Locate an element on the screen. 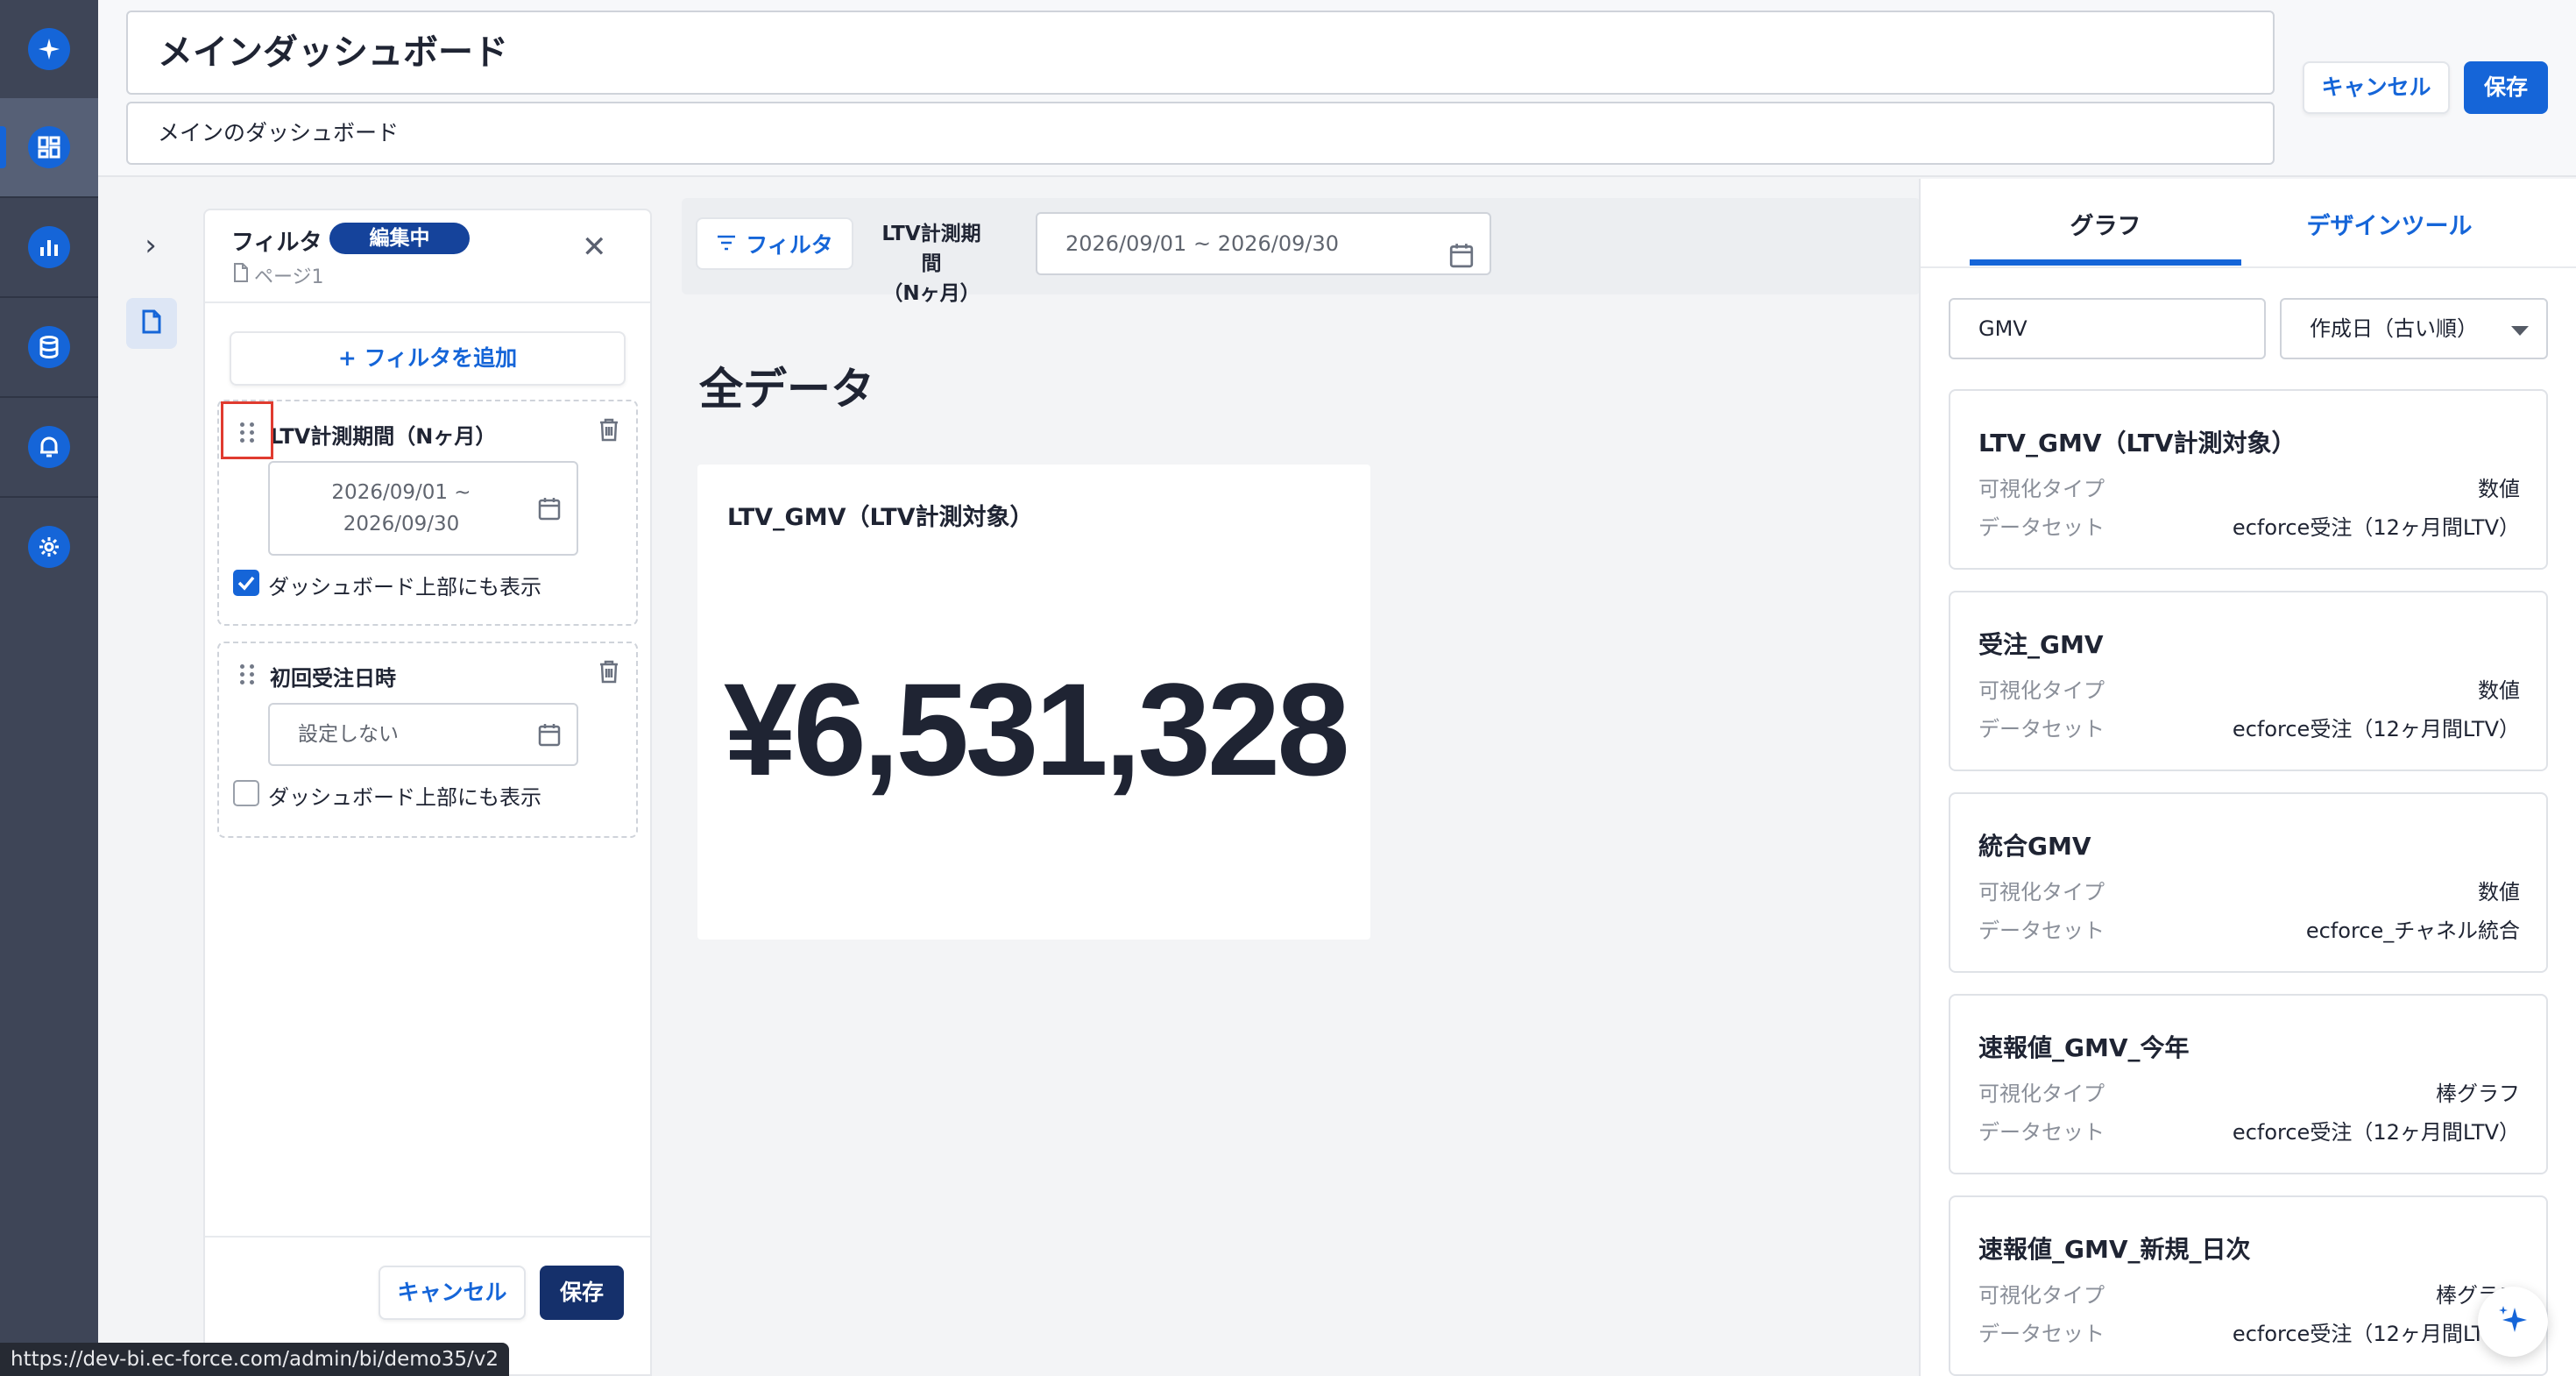 The height and width of the screenshot is (1376, 2576). page-list-column is located at coordinates (150, 777).